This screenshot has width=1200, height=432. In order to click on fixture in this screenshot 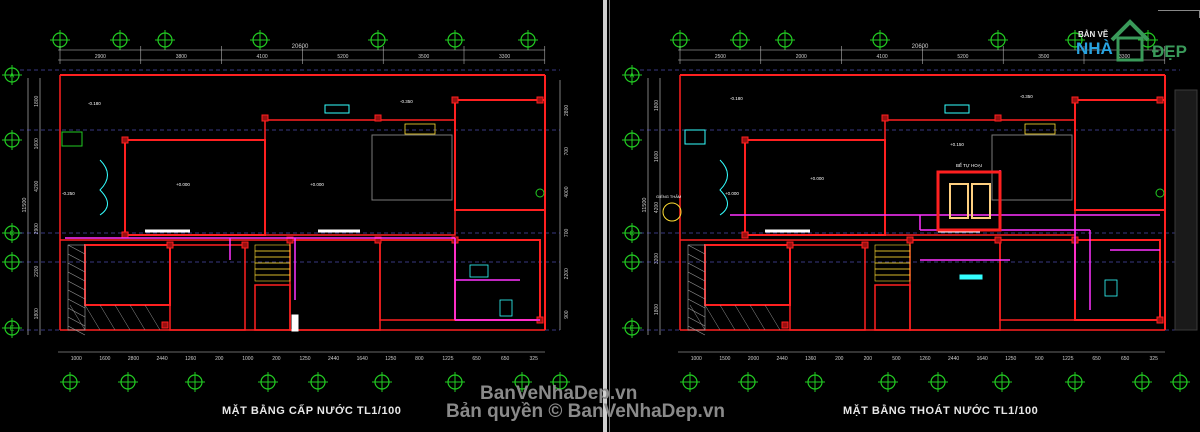, I will do `click(971, 277)`.